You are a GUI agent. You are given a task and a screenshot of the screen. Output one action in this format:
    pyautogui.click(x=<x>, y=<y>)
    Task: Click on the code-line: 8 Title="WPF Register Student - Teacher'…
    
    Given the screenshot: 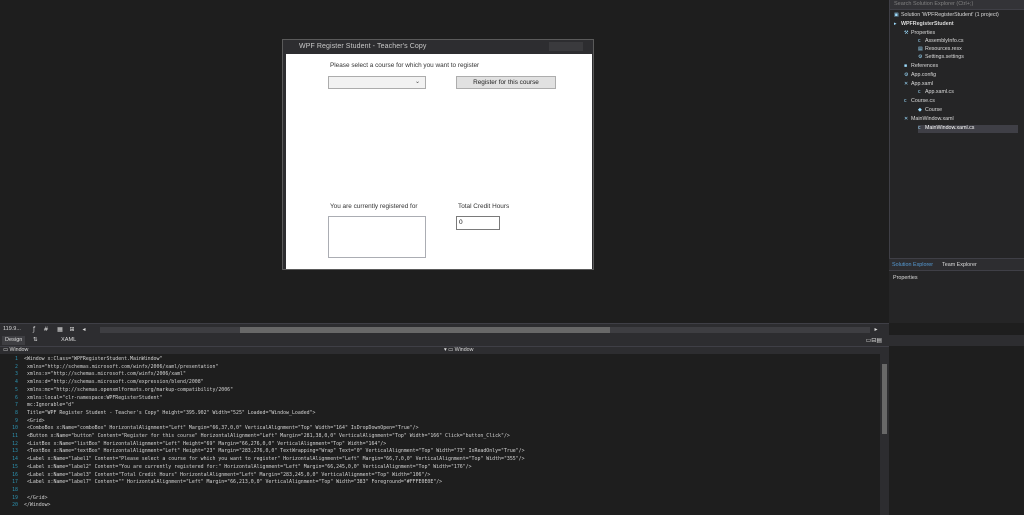 What is the action you would take?
    pyautogui.click(x=435, y=414)
    